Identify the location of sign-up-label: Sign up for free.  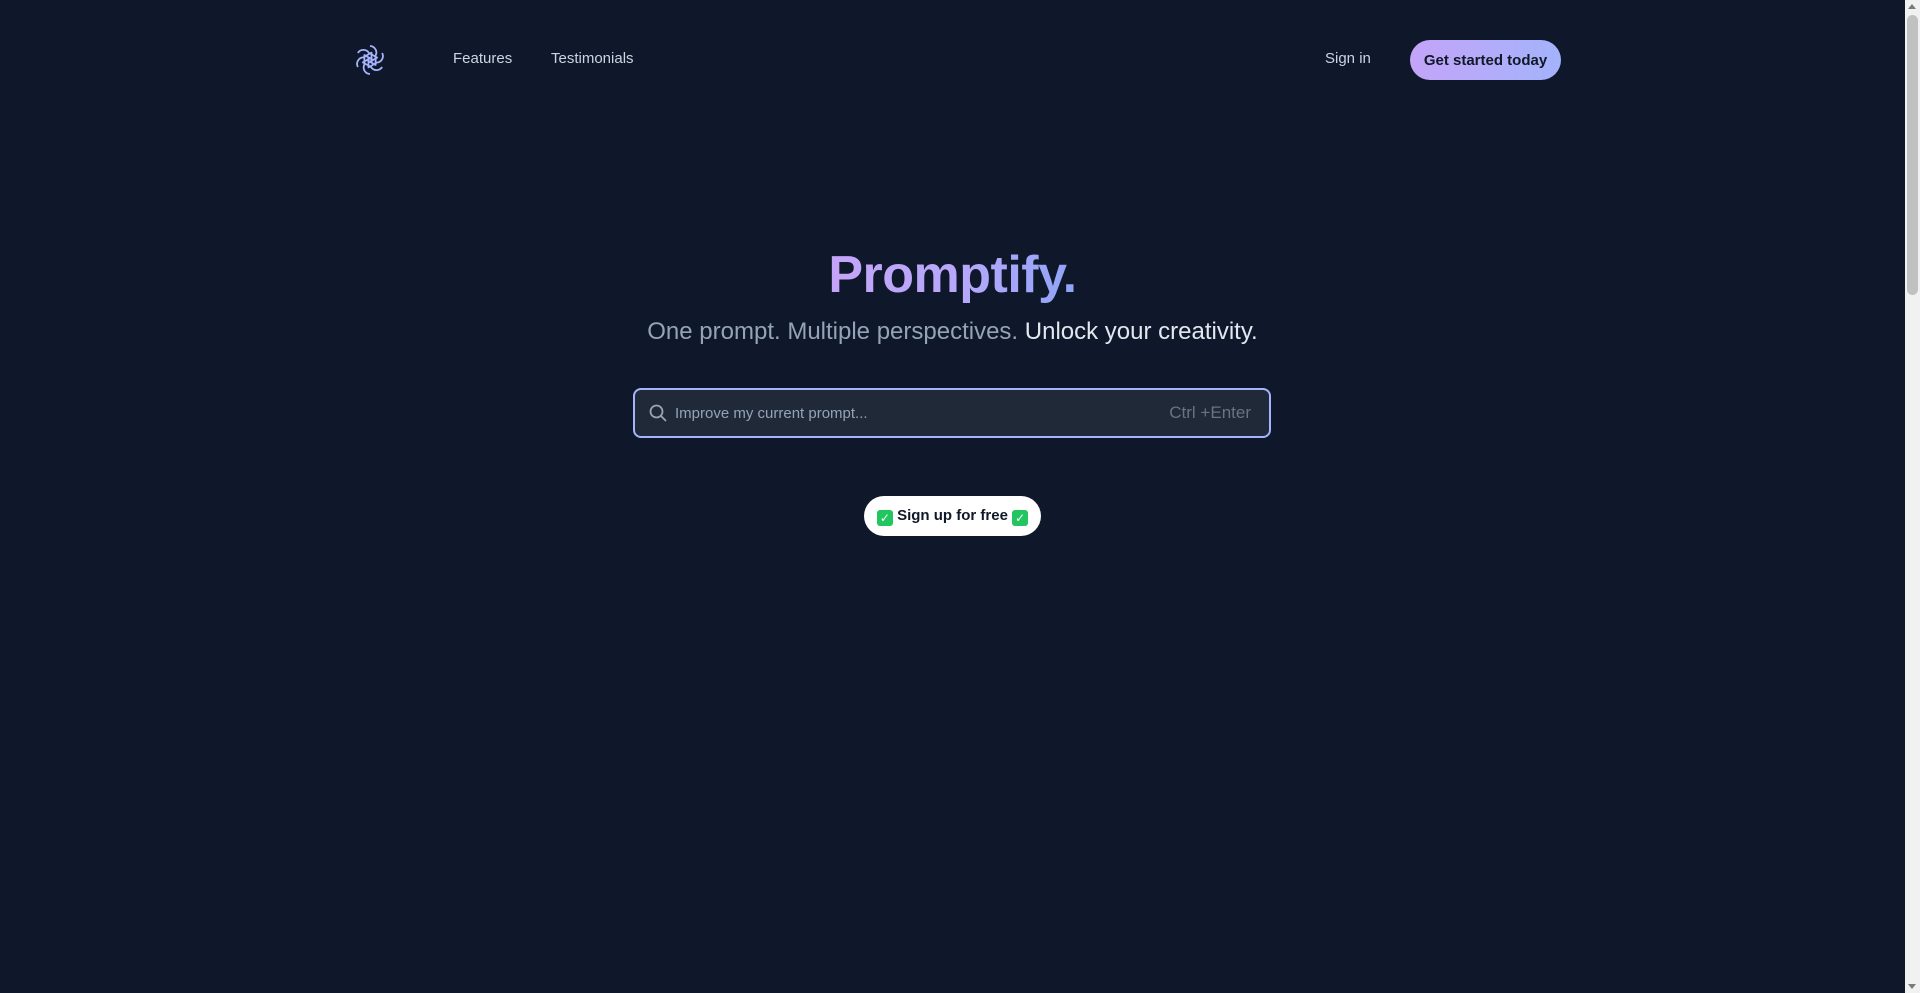
(952, 515).